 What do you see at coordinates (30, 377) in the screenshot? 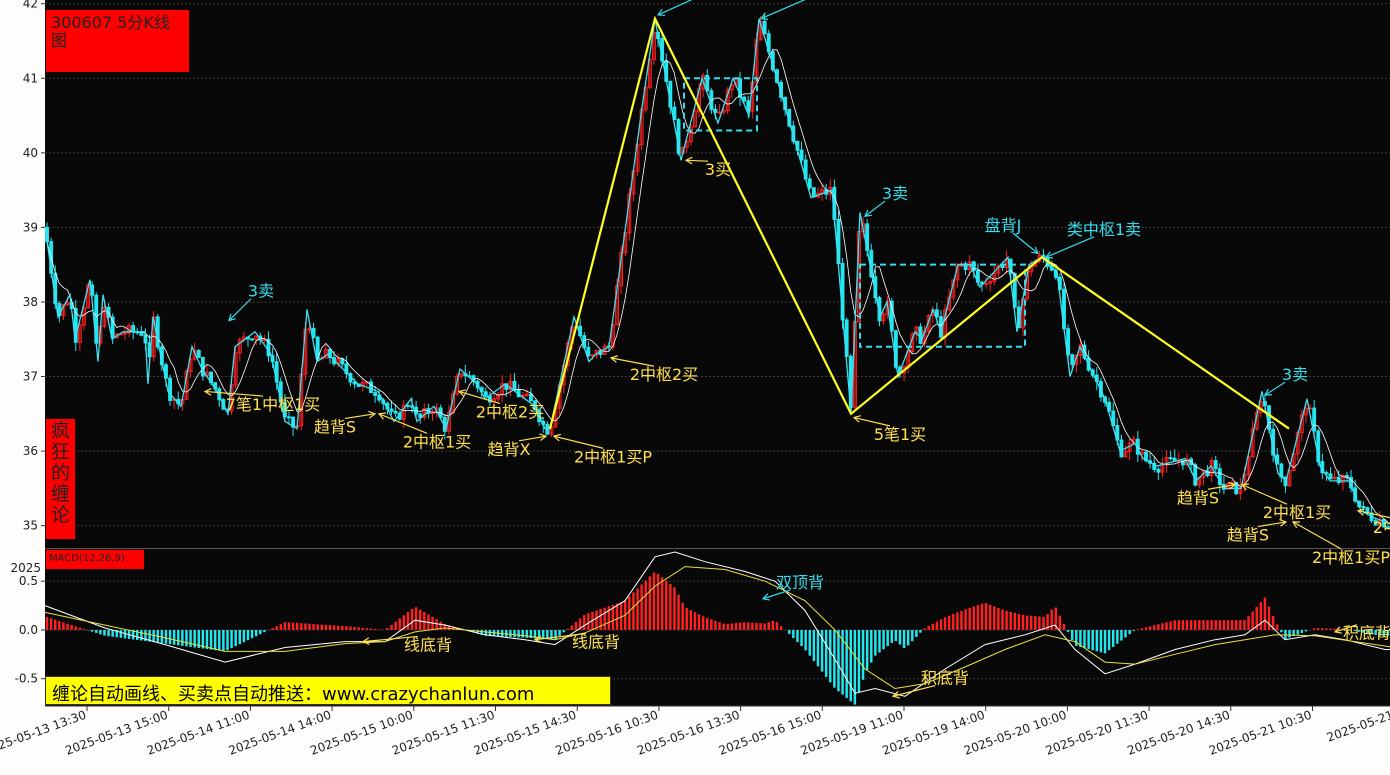
I see `price-tick-label: 37` at bounding box center [30, 377].